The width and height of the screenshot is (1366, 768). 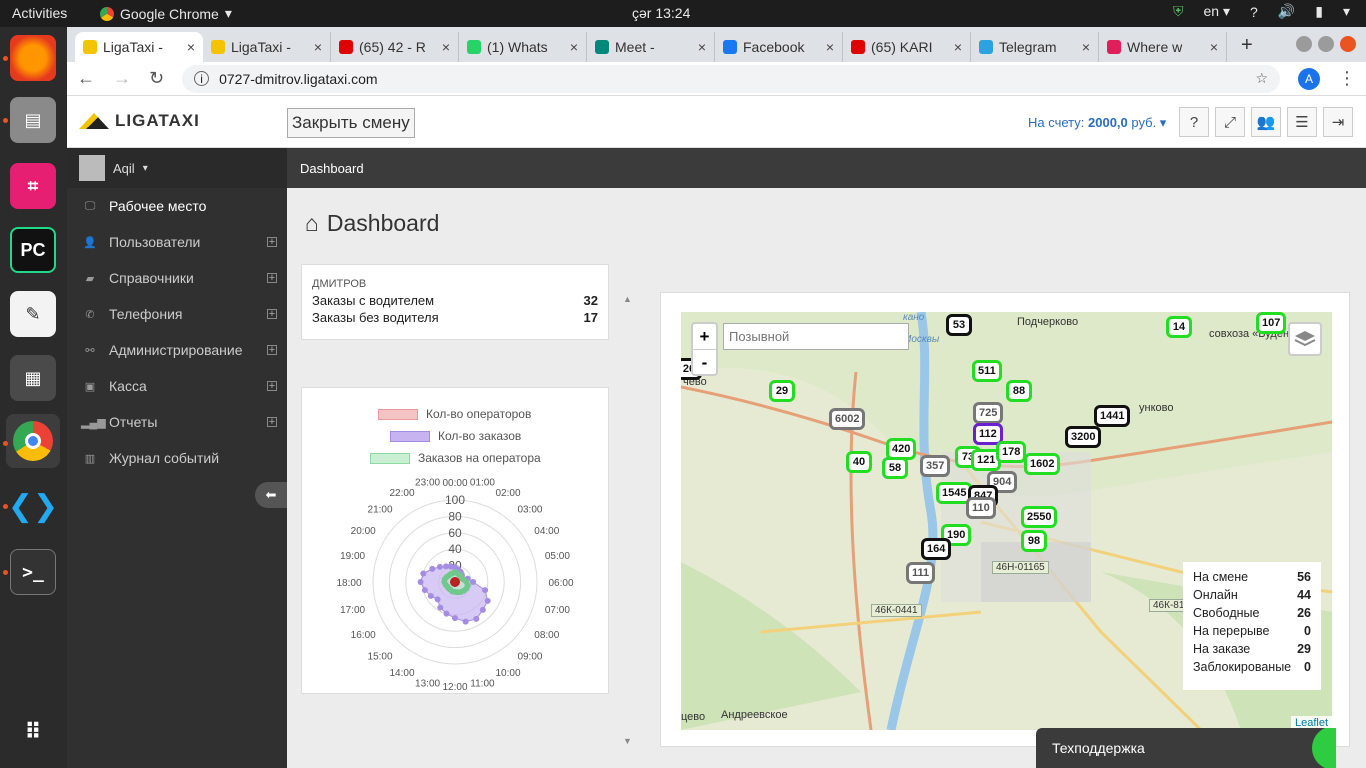 I want to click on user-menu: Aqil ▾, so click(x=177, y=168).